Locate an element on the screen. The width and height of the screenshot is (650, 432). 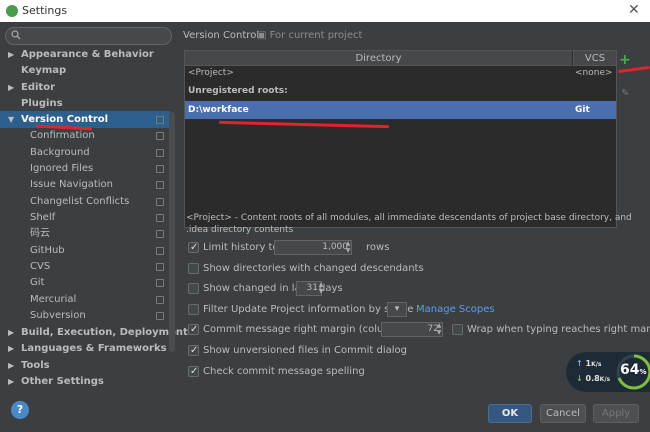
row-vcs: <none> is located at coordinates (594, 73).